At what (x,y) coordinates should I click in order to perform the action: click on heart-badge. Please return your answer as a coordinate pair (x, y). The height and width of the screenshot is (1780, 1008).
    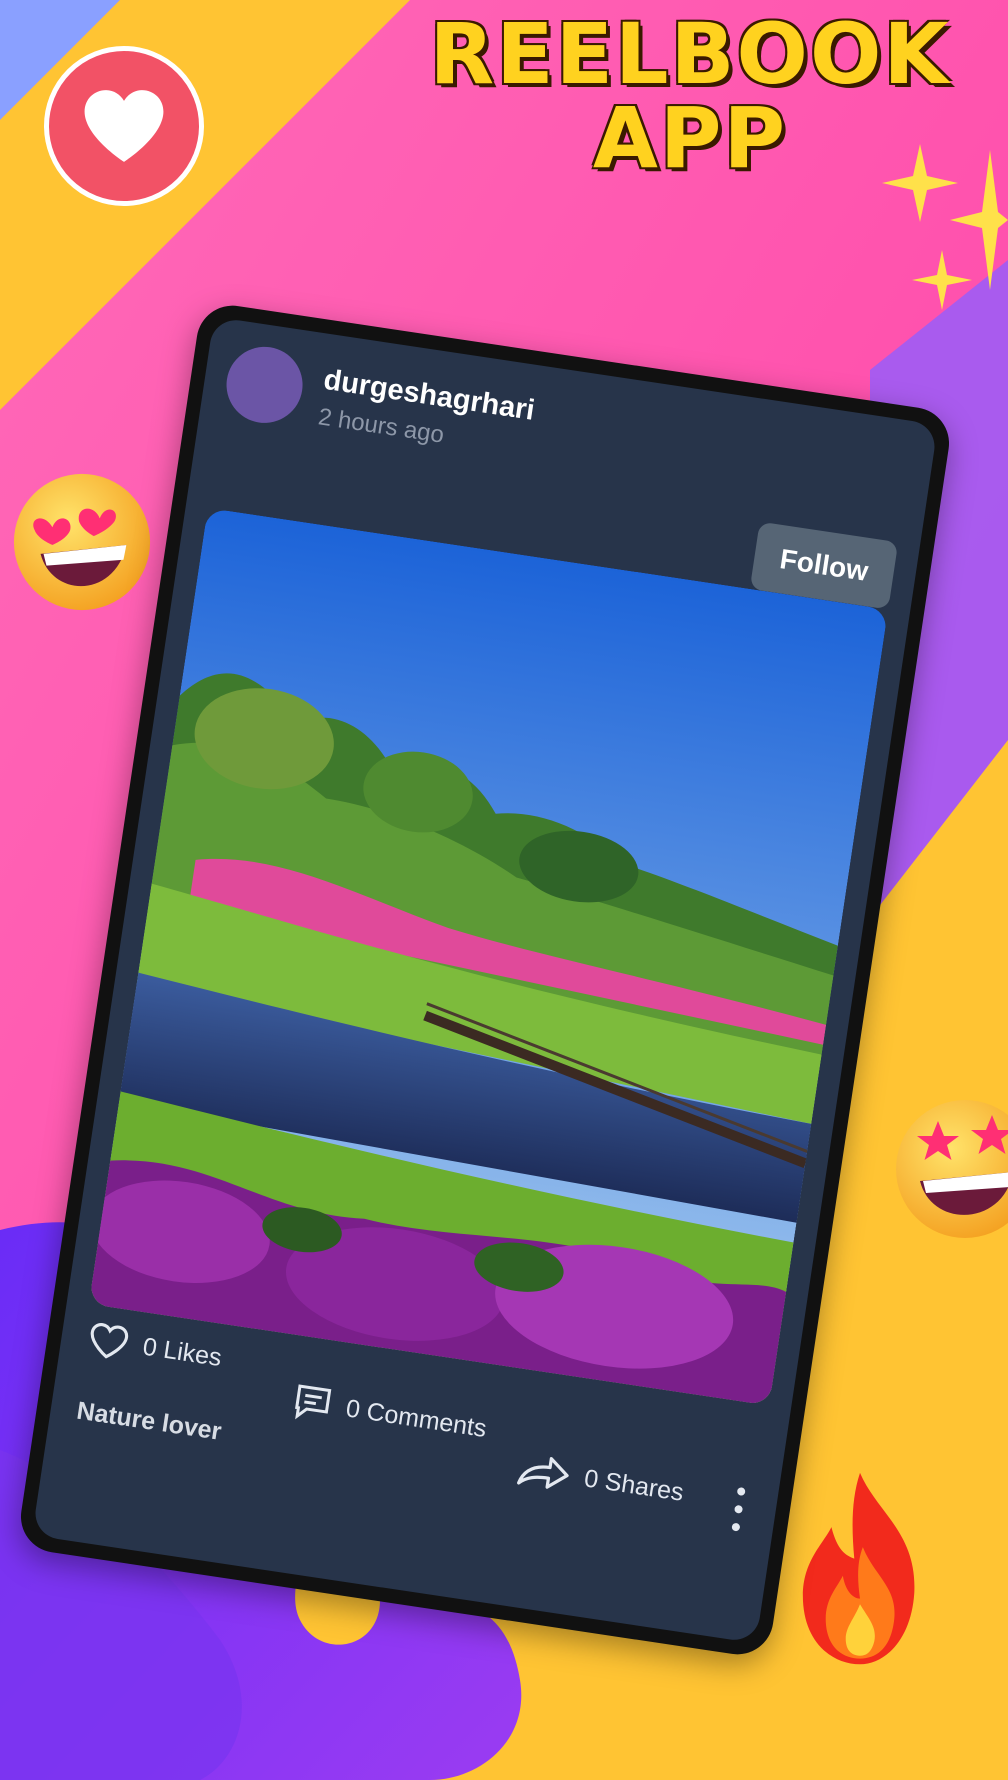
    Looking at the image, I should click on (124, 126).